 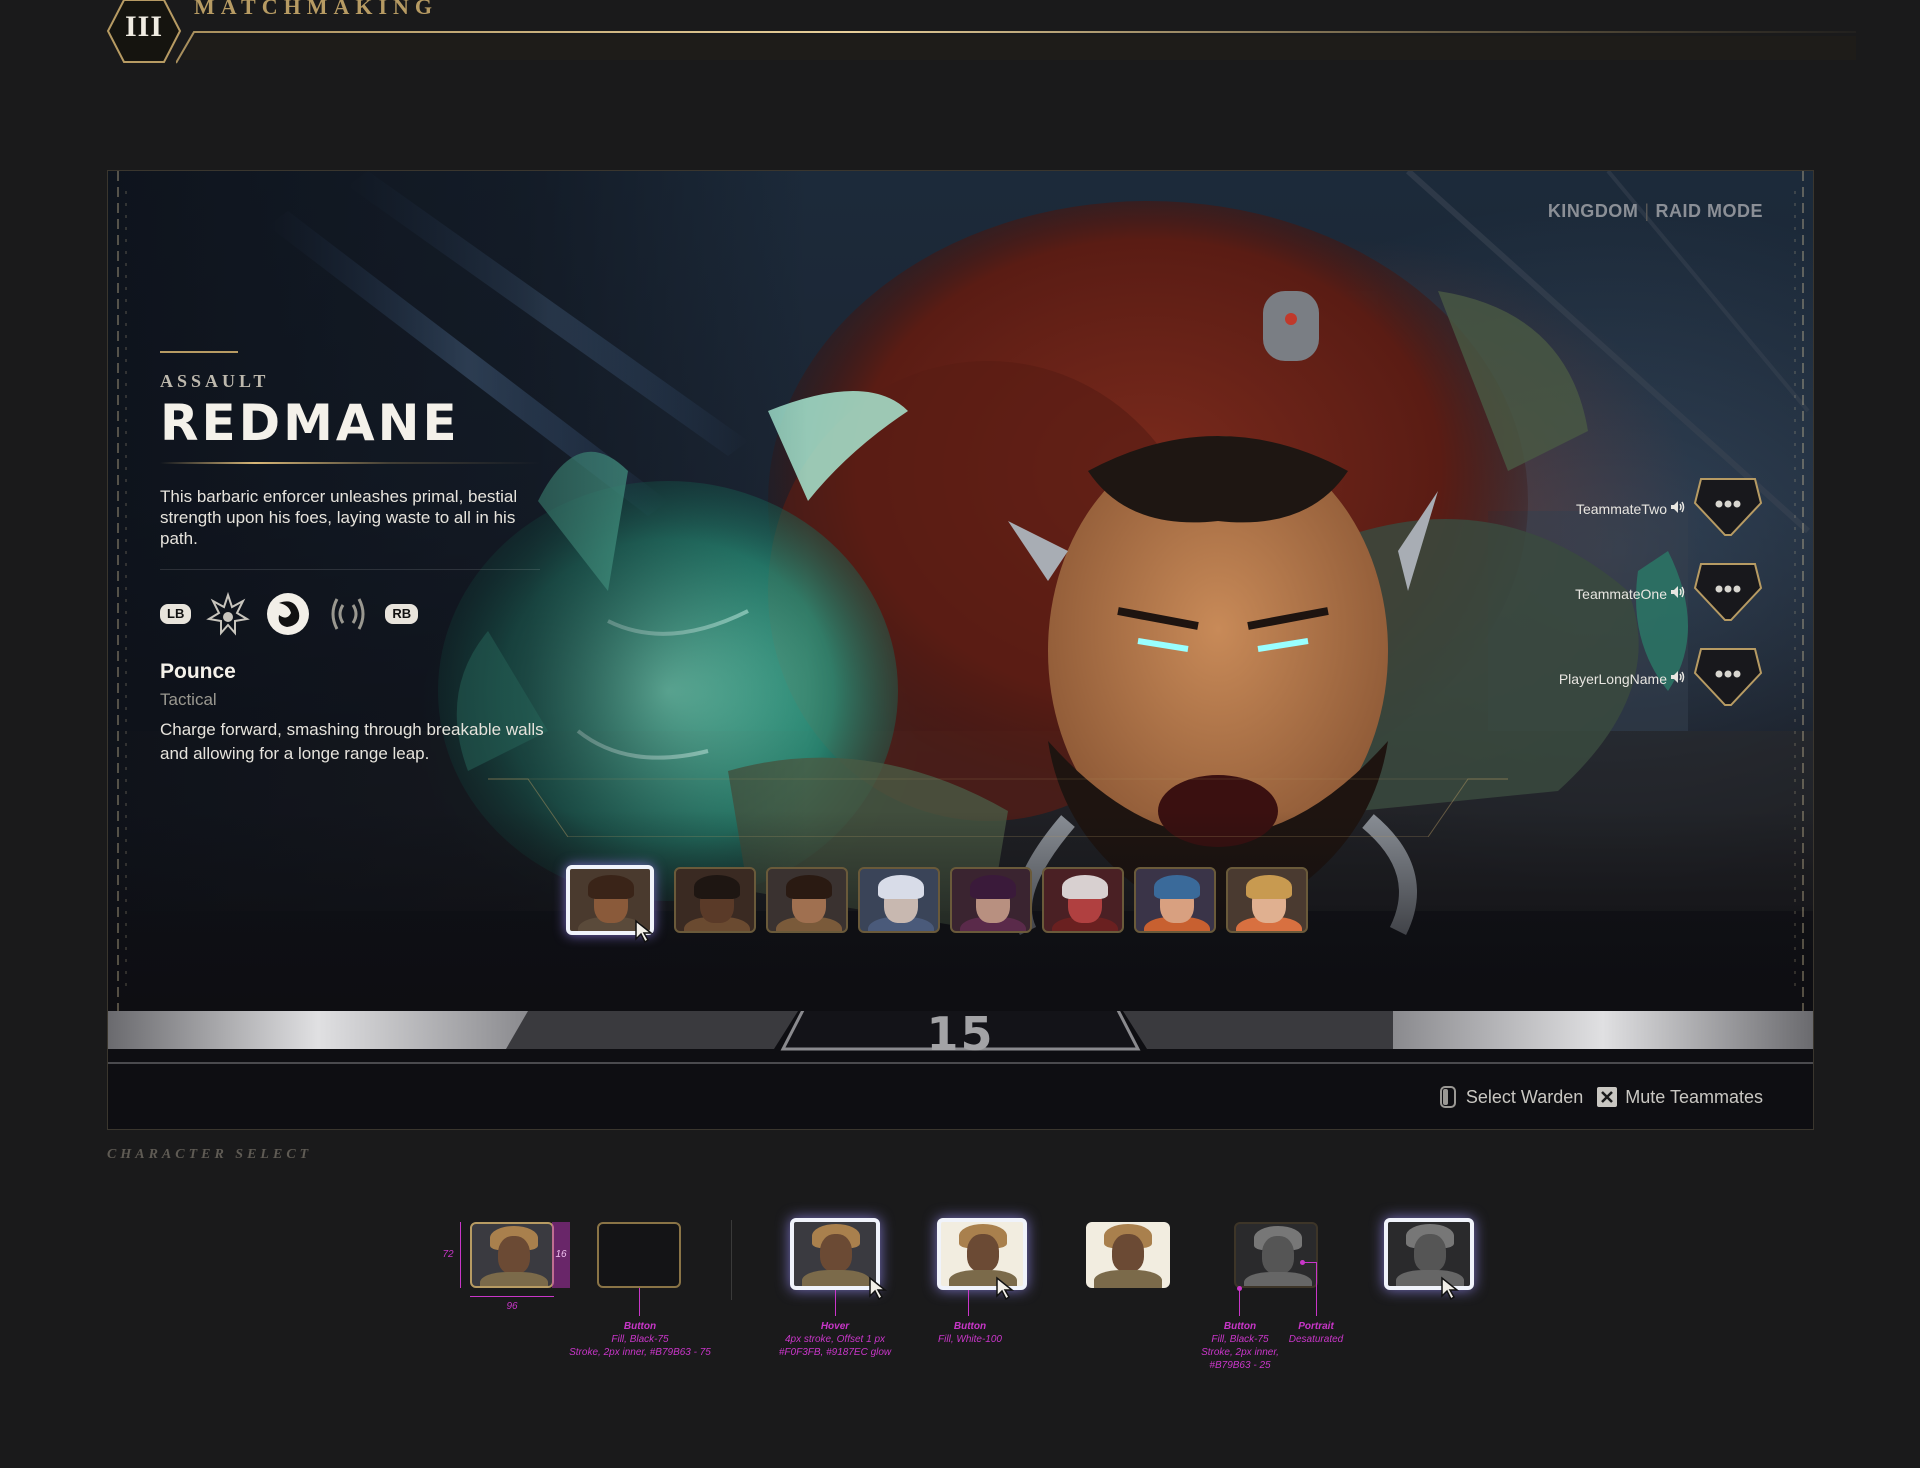 What do you see at coordinates (1240, 1352) in the screenshot?
I see `note-line: Stroke, 2px inner,` at bounding box center [1240, 1352].